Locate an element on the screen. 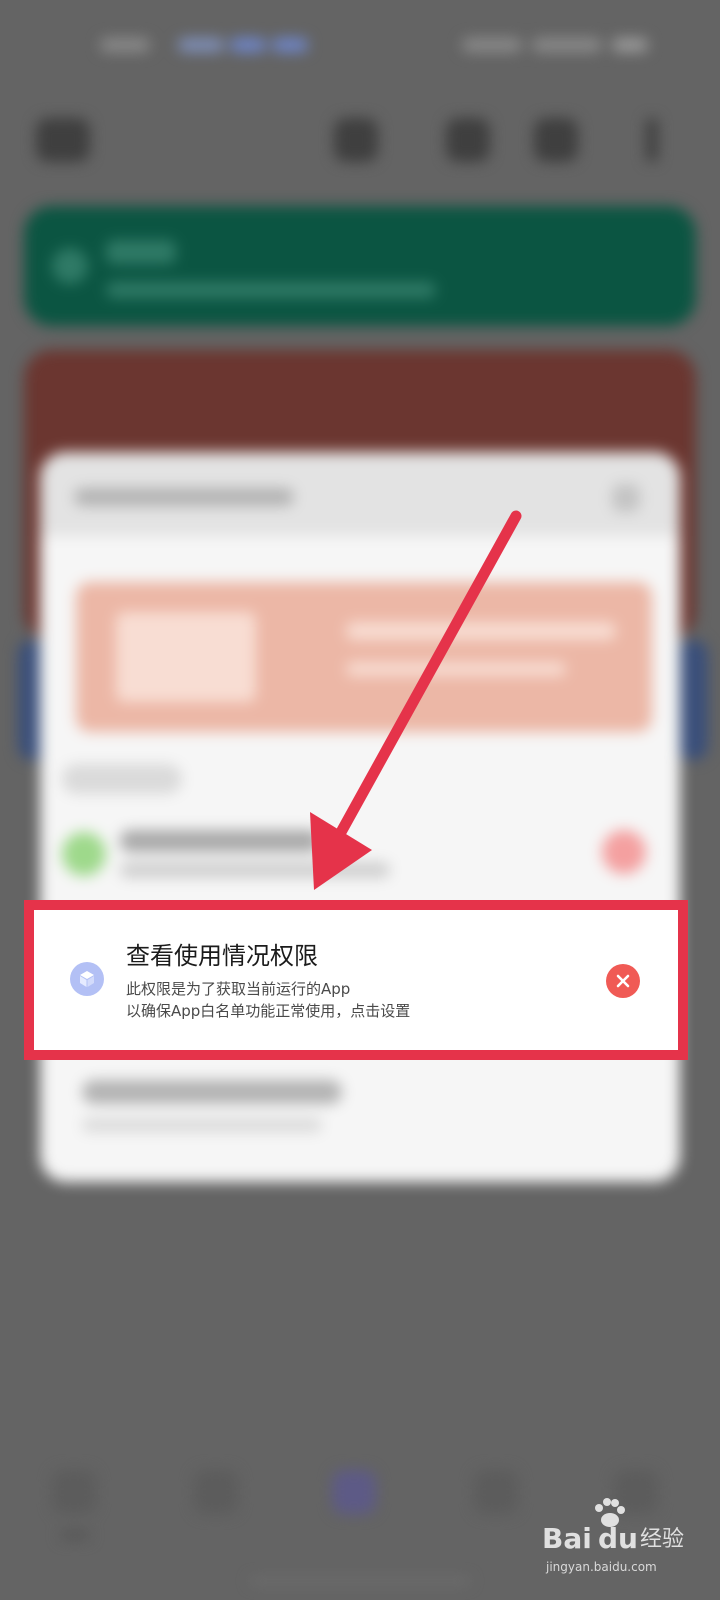 The image size is (720, 1600). svg-text: 经验 is located at coordinates (662, 1539).